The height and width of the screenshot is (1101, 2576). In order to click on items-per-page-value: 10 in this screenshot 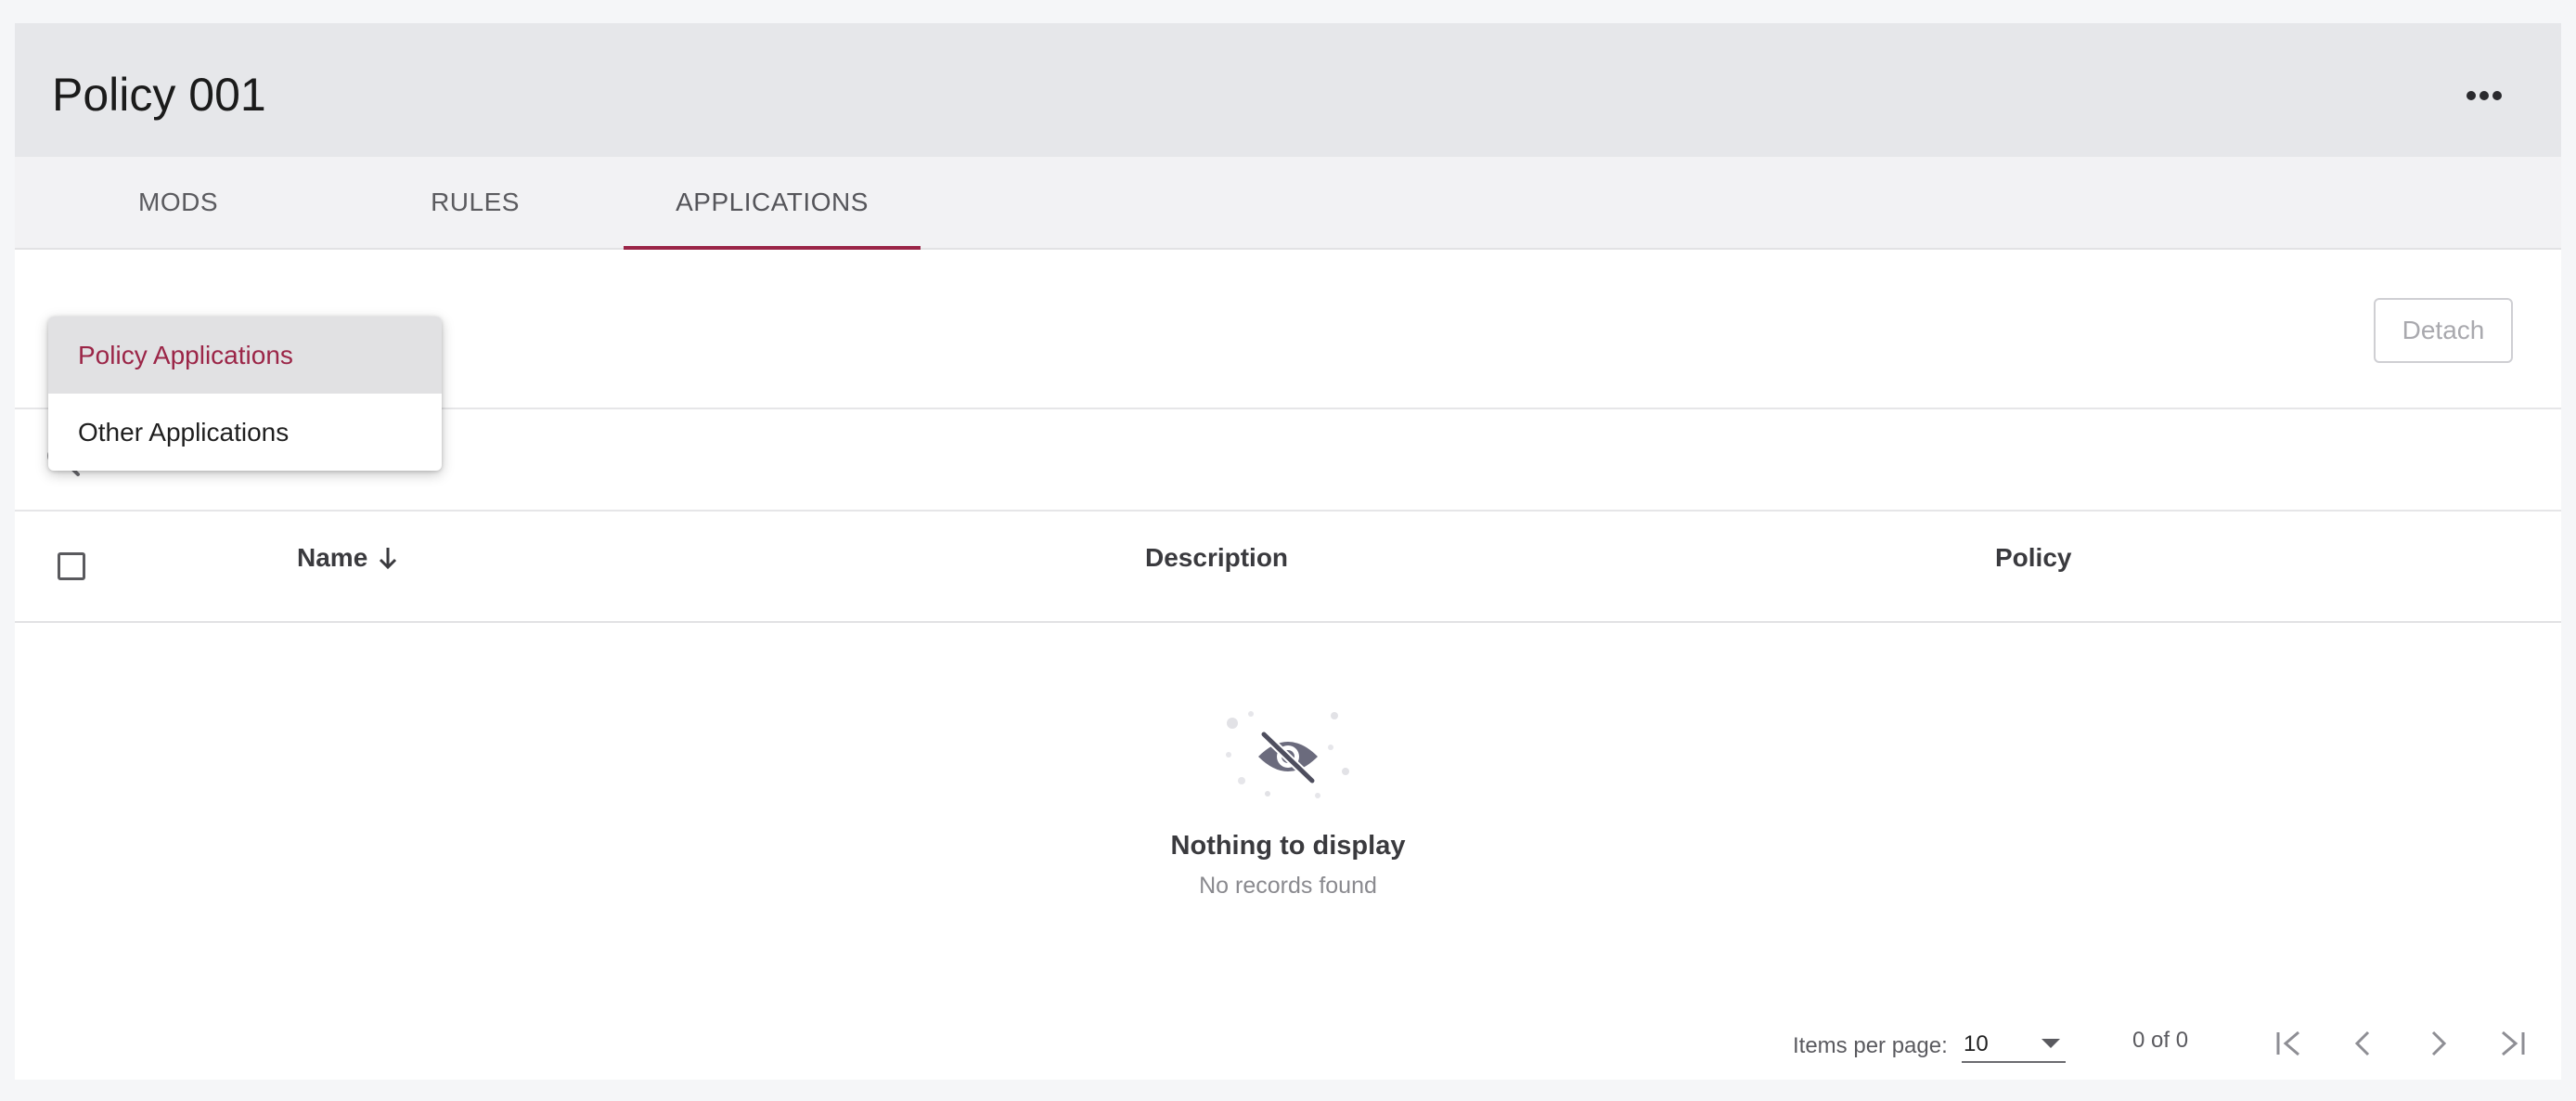, I will do `click(1977, 1043)`.